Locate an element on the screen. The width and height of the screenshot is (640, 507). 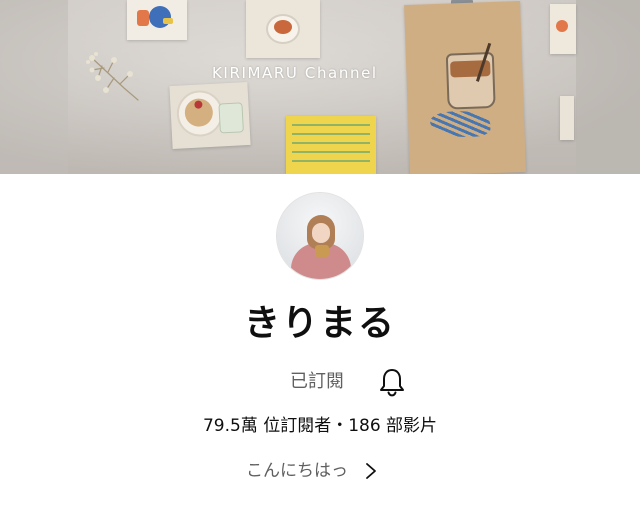
subscription-row: 已訂閱 is located at coordinates (320, 382).